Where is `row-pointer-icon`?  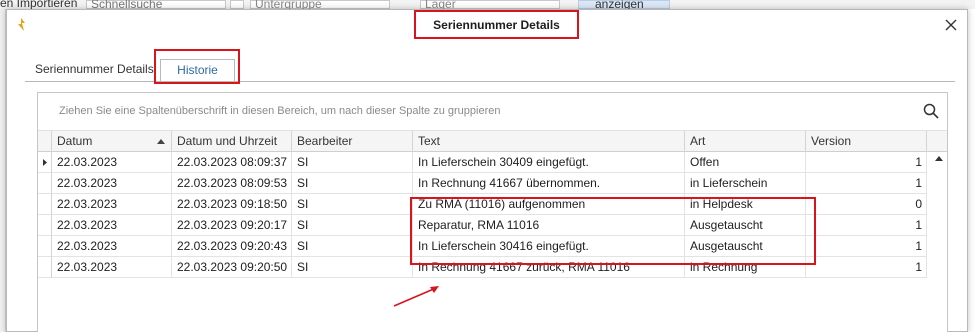 row-pointer-icon is located at coordinates (45, 162).